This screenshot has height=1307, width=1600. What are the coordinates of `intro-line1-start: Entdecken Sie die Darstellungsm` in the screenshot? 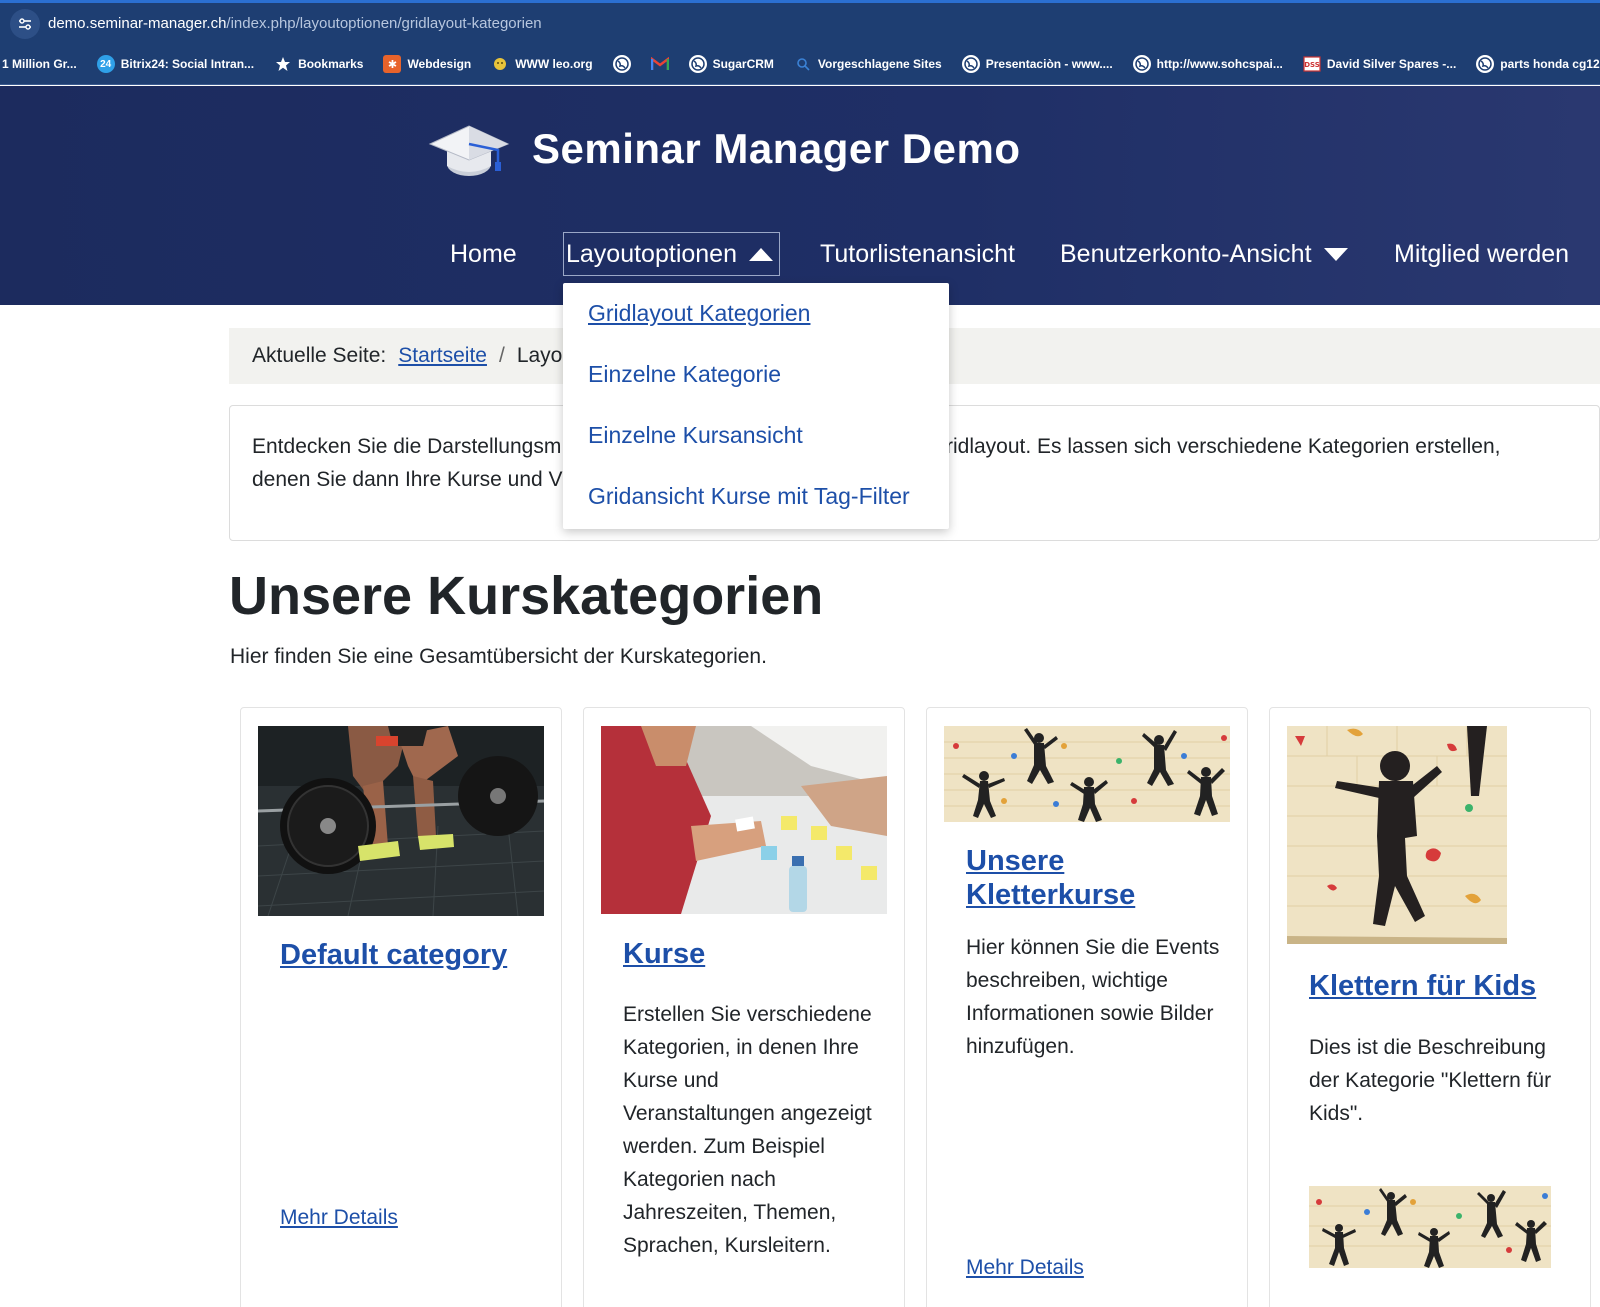 It's located at (407, 446).